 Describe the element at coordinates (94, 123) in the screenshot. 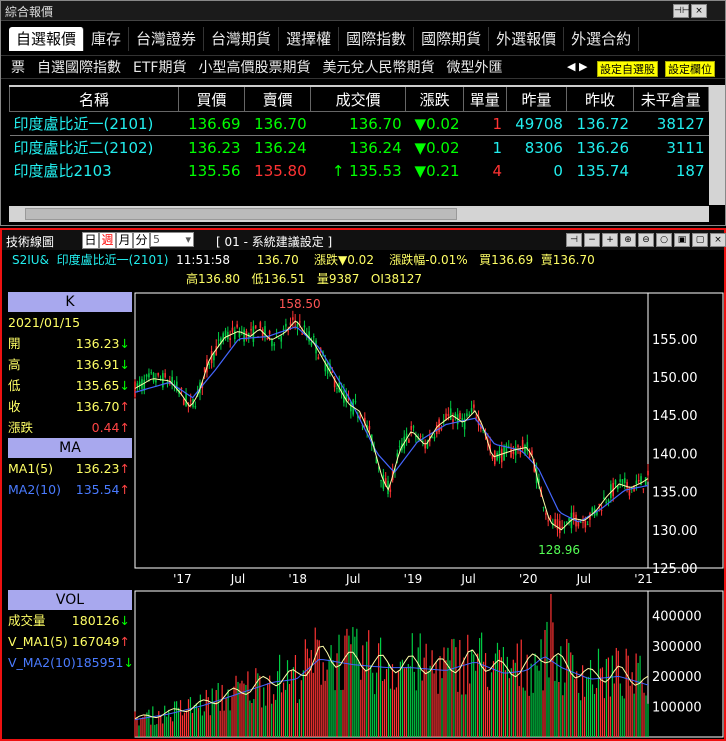

I see `cell-name: 印度盧比近一(2101)` at that location.